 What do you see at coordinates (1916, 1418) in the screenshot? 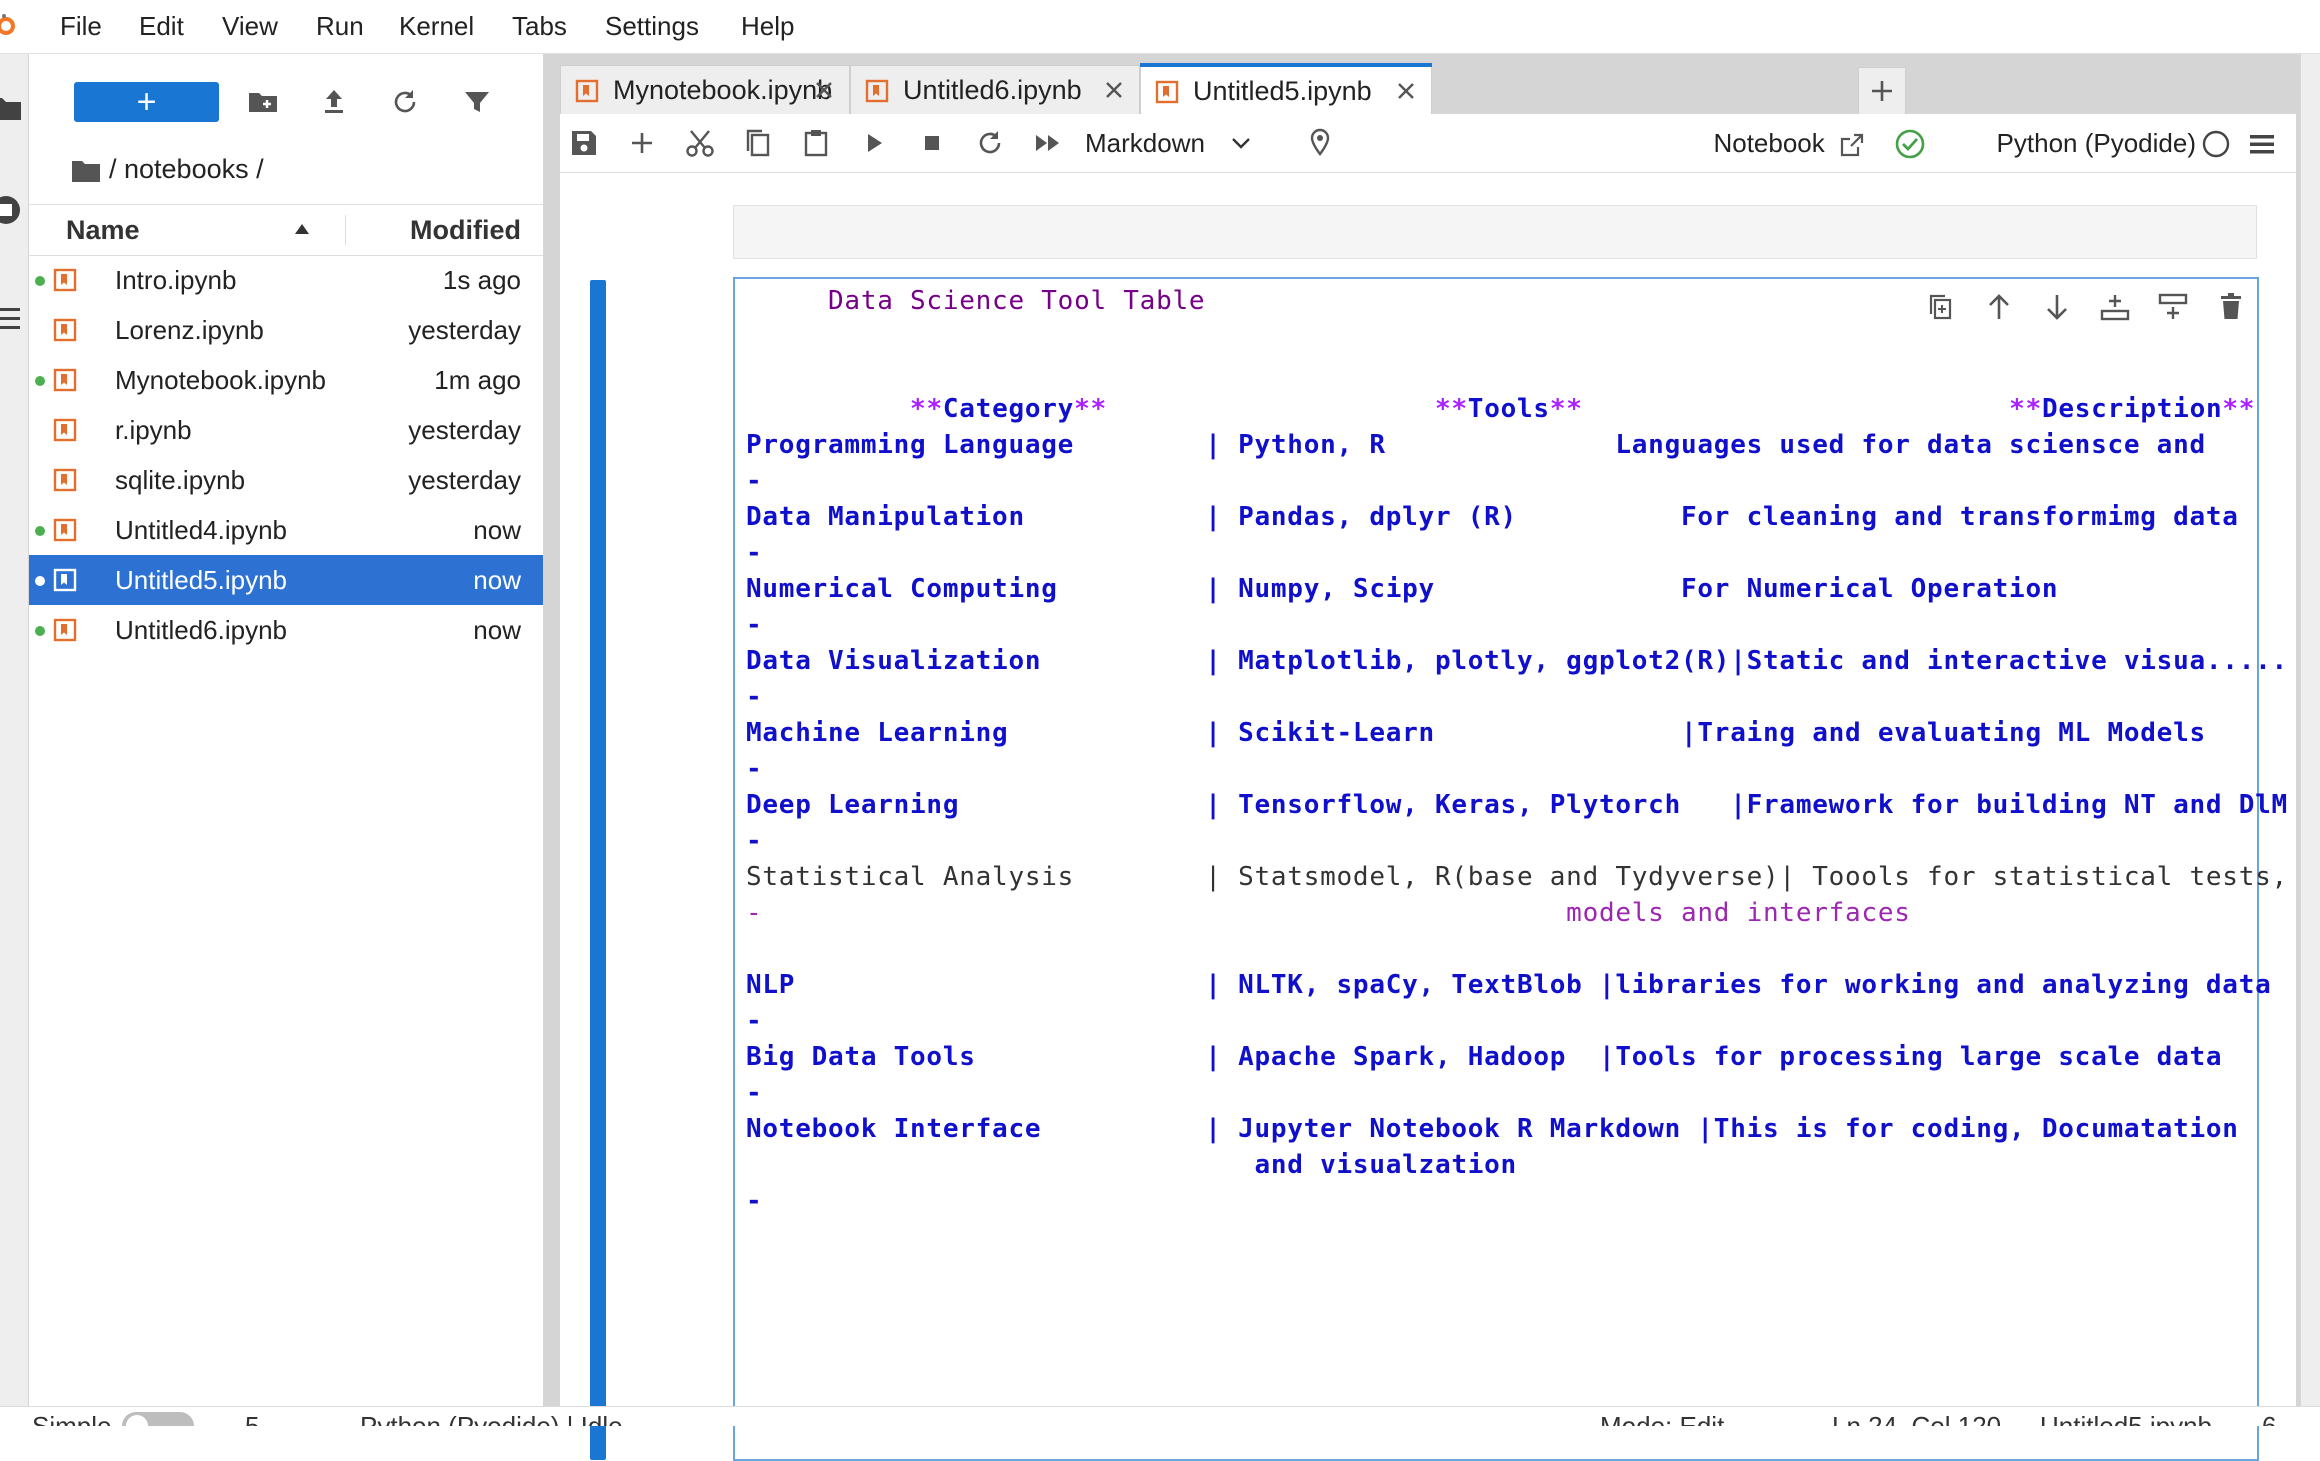
I see `cursor-position: Ln 24, Col 120` at bounding box center [1916, 1418].